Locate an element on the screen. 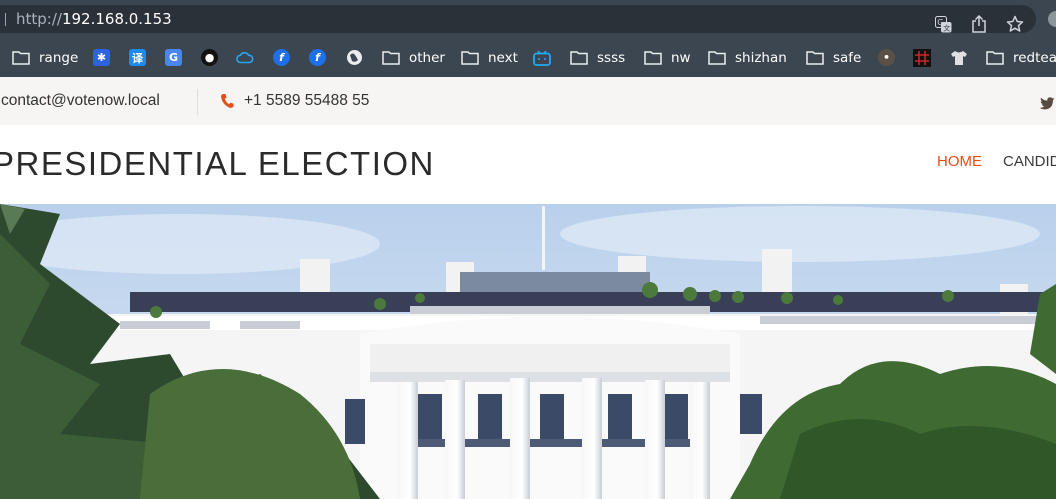  bookmark-github: ● is located at coordinates (209, 57).